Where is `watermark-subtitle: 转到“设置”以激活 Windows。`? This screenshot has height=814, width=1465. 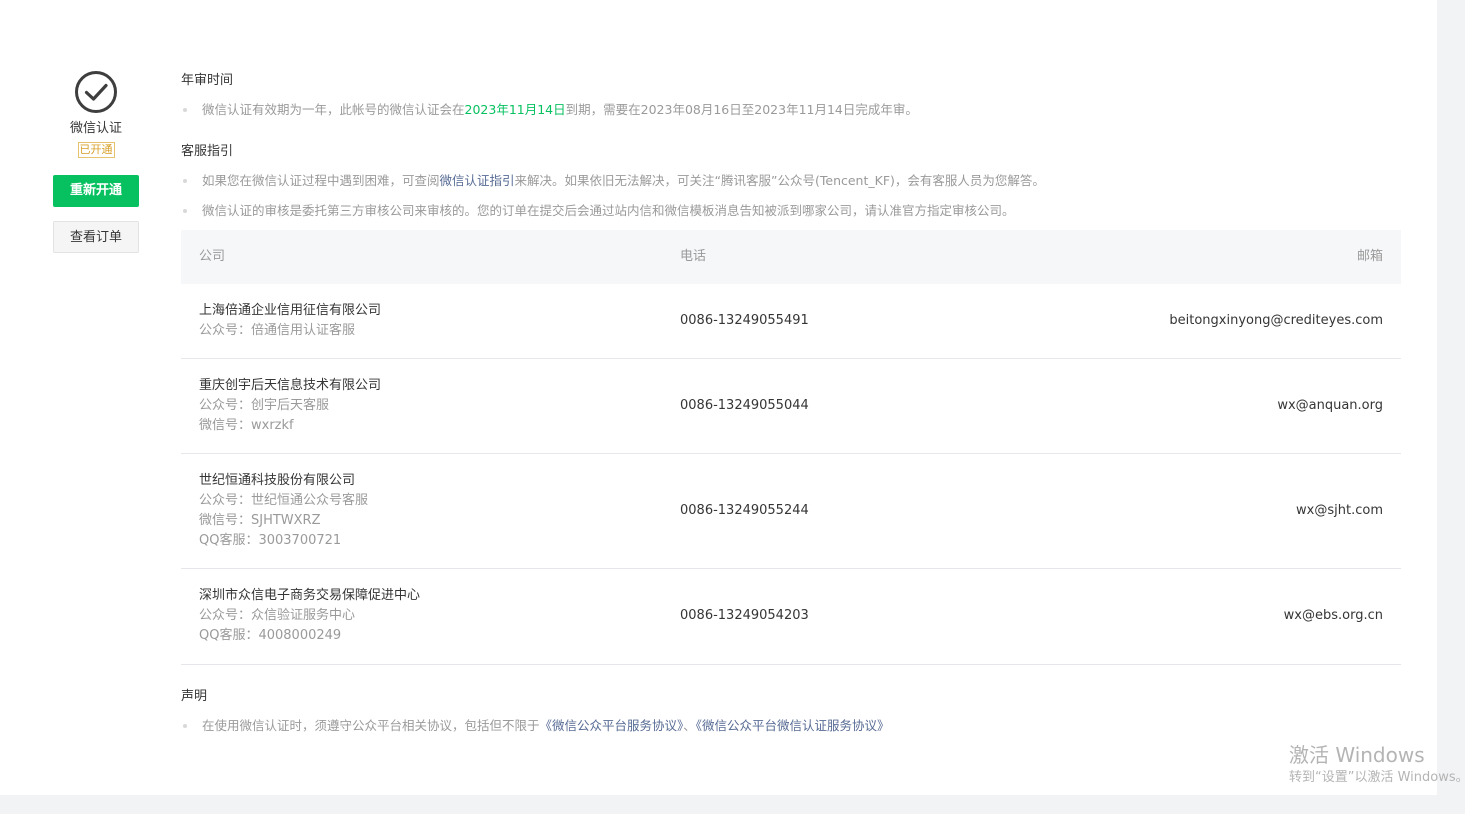
watermark-subtitle: 转到“设置”以激活 Windows。 is located at coordinates (1377, 777).